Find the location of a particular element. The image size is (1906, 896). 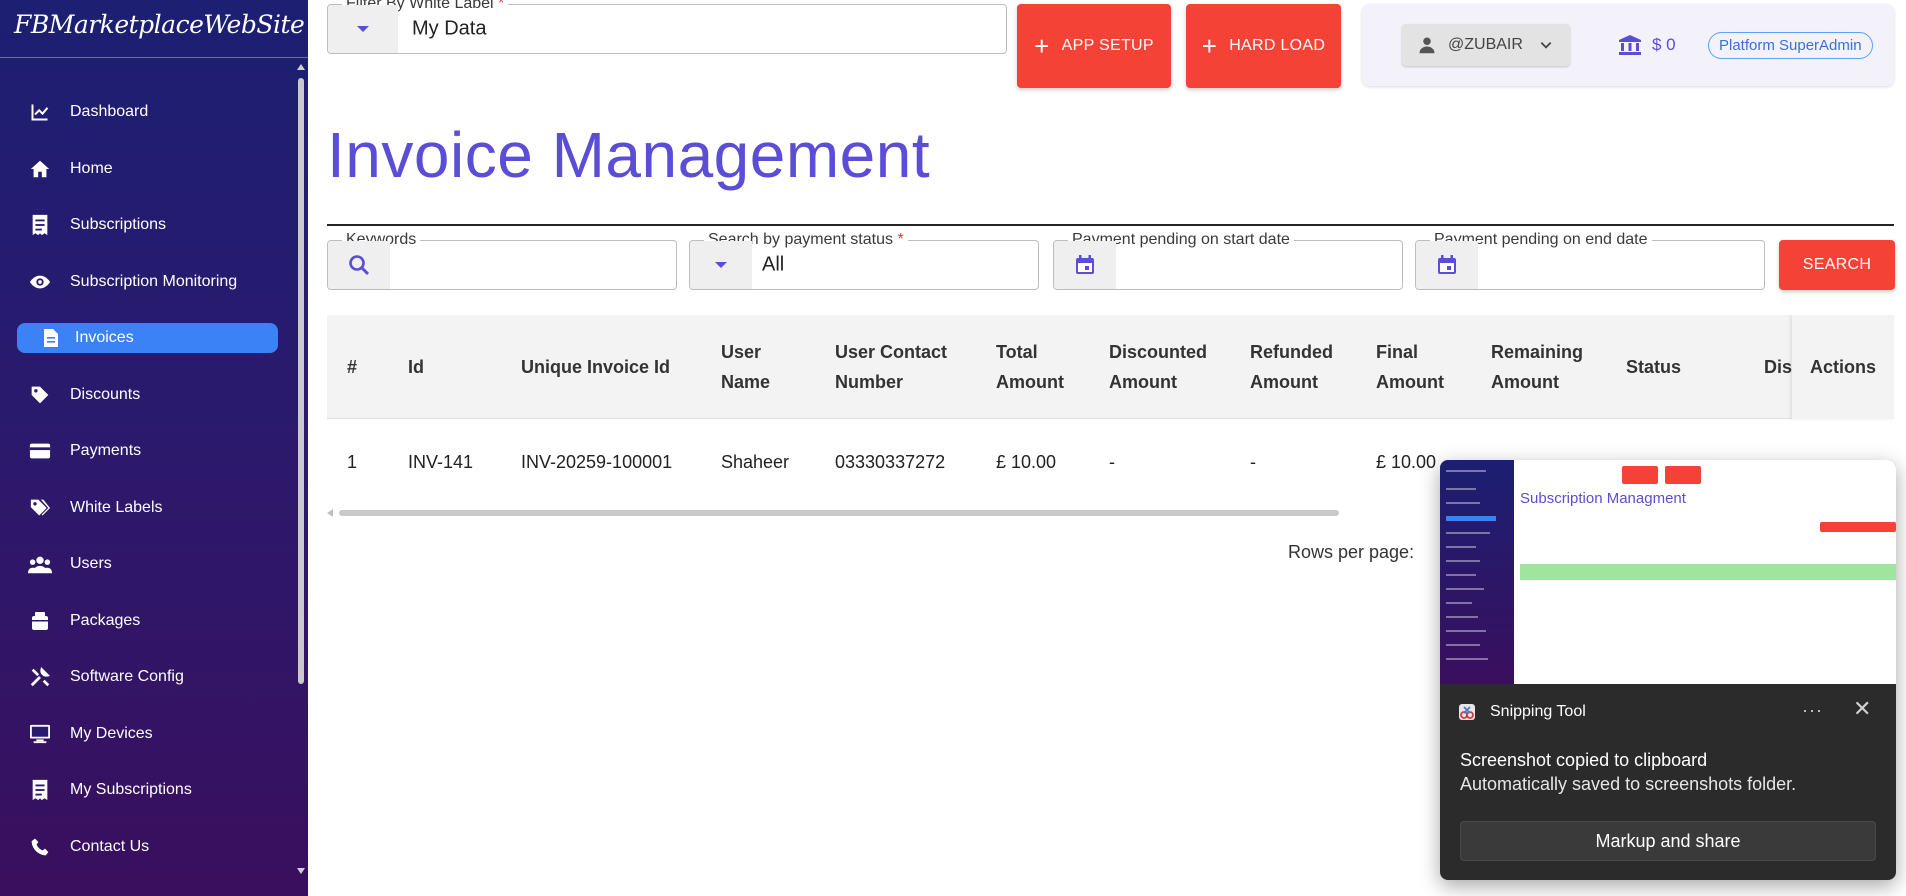

start-date-field: Payment pending on start date is located at coordinates (1228, 260).